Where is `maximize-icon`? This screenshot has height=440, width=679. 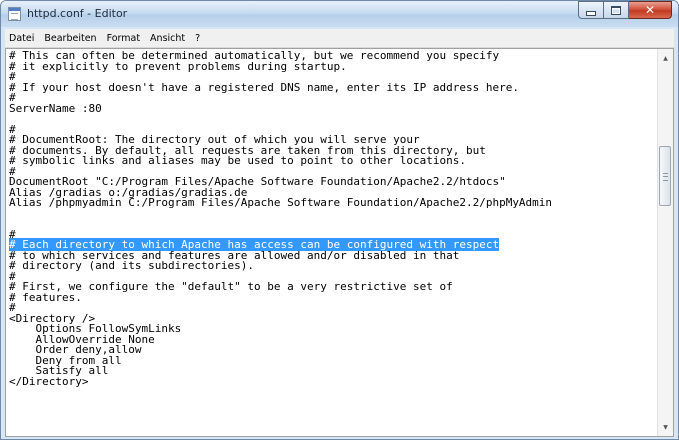
maximize-icon is located at coordinates (616, 10).